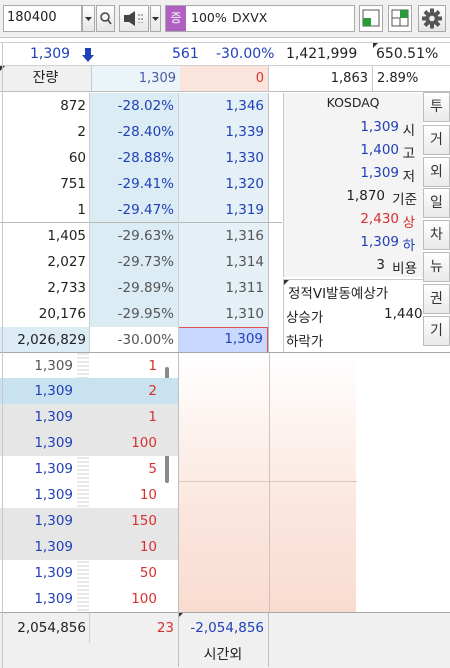  I want to click on residual-line: 잔량 1,309 0 1,863 2.89%, so click(225, 79).